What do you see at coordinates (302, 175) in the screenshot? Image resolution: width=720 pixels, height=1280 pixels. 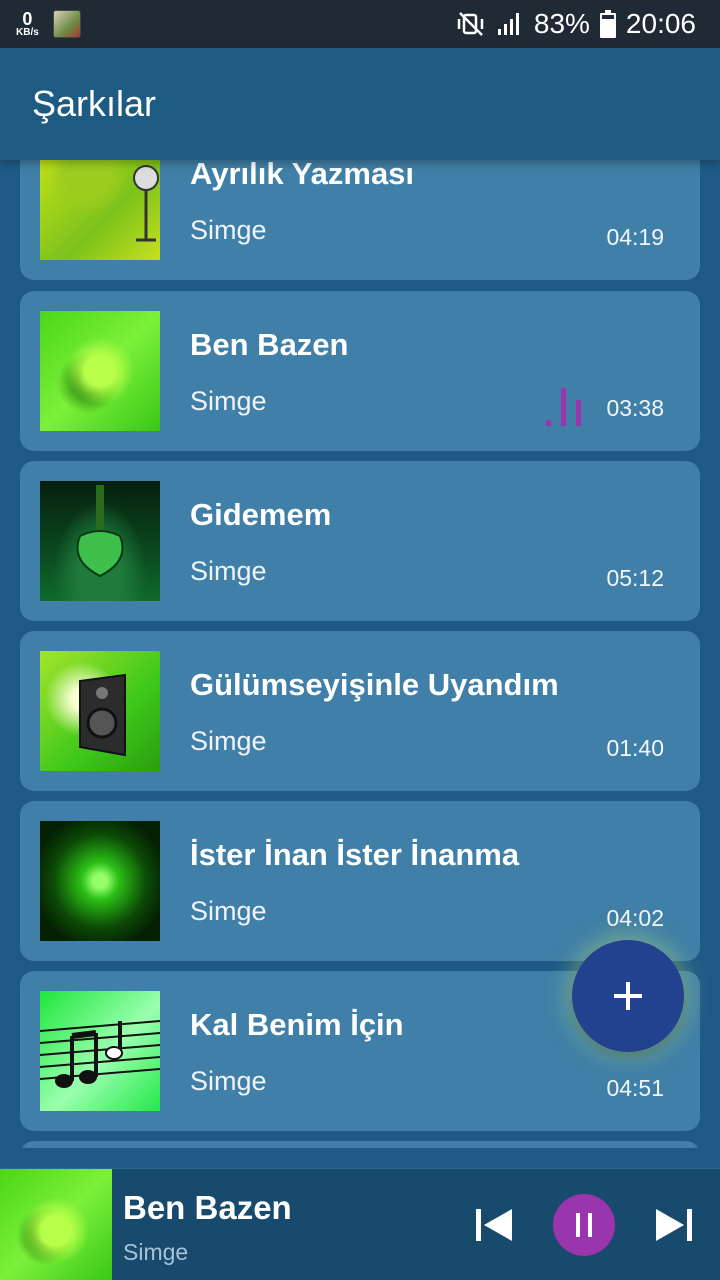 I see `song-title: Ayrılık Yazması` at bounding box center [302, 175].